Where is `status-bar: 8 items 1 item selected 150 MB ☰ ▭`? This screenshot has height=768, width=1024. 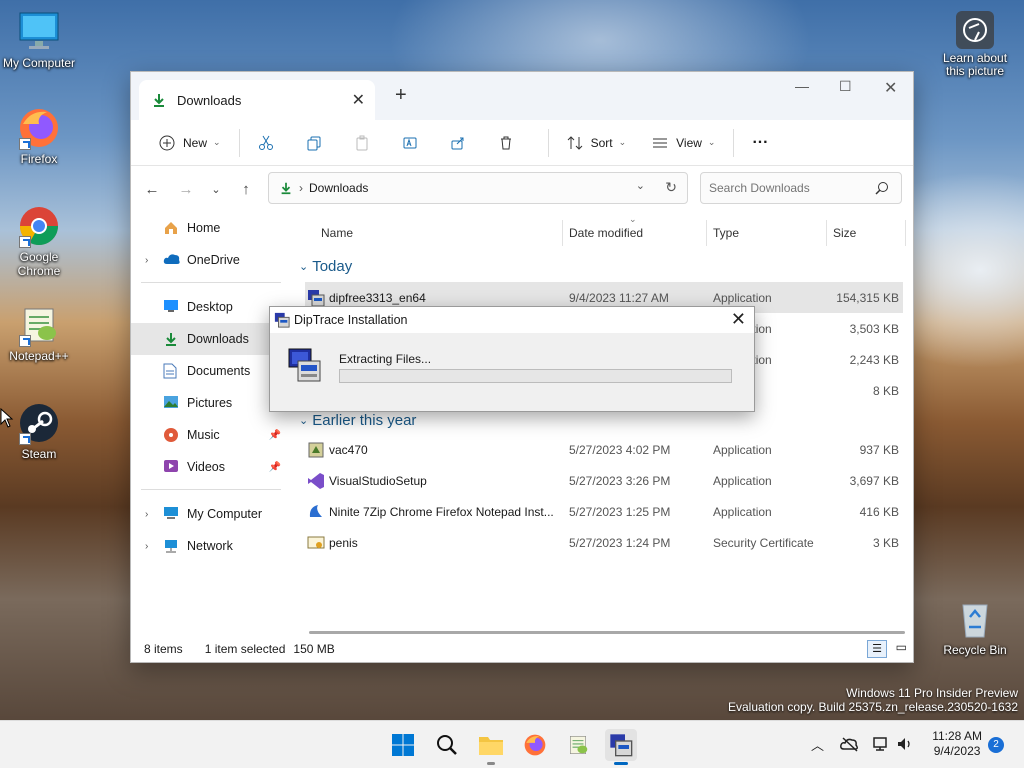
status-bar: 8 items 1 item selected 150 MB ☰ ▭ is located at coordinates (522, 649).